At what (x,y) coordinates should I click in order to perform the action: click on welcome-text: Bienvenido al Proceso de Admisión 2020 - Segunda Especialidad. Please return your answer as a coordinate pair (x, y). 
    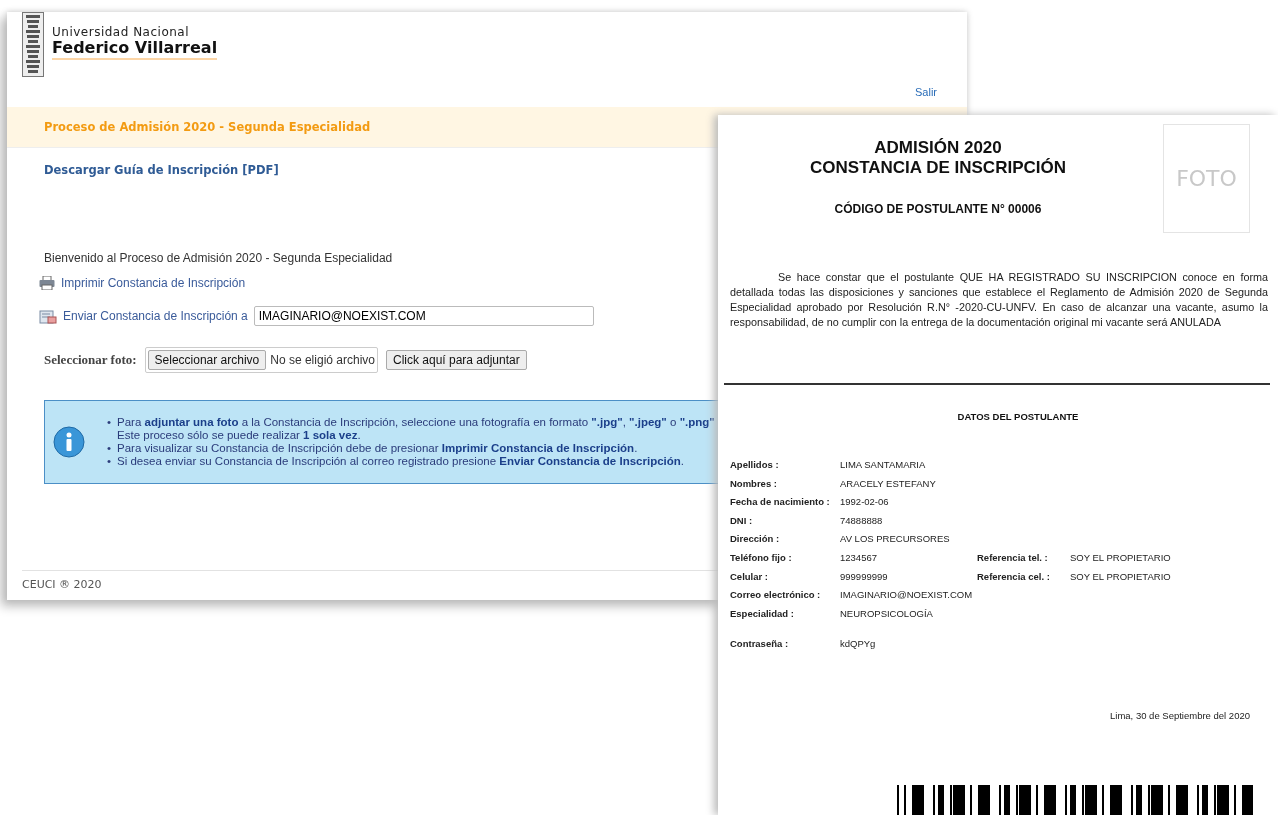
    Looking at the image, I should click on (219, 258).